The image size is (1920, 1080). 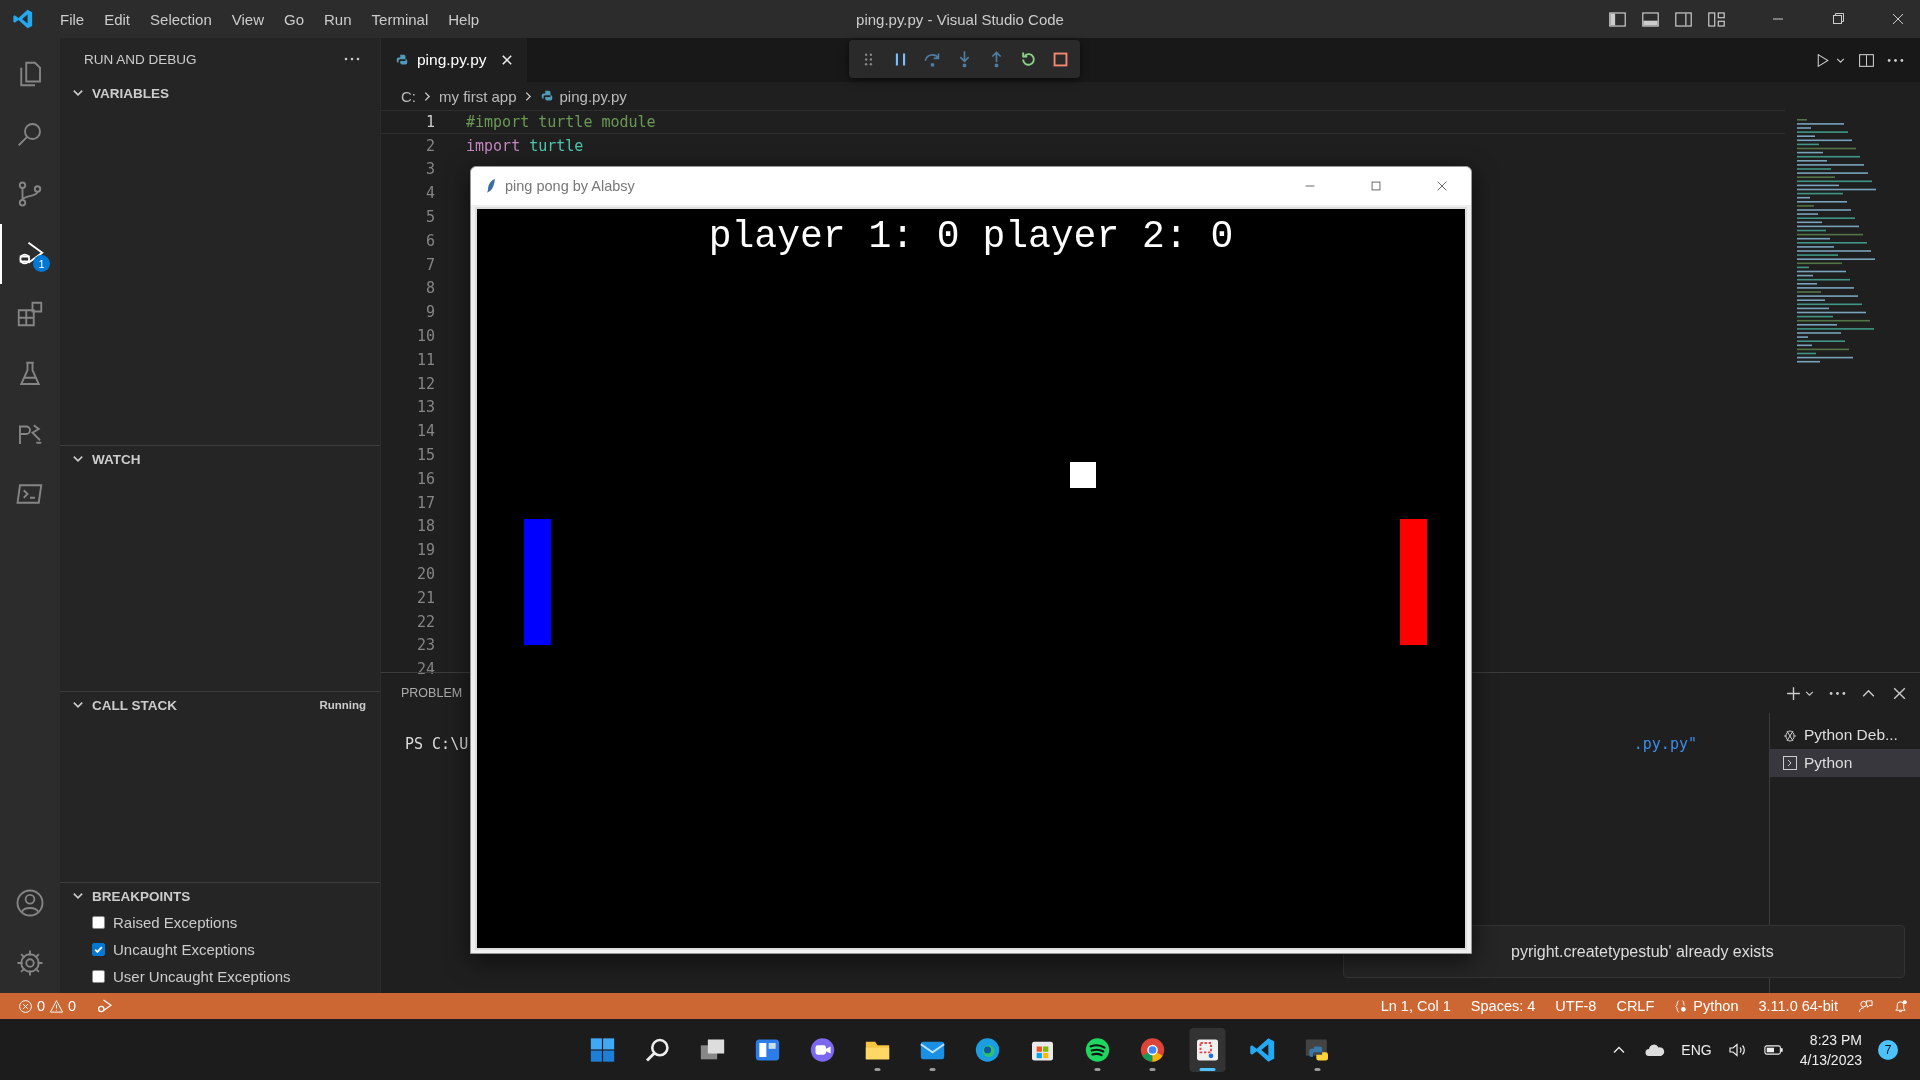 What do you see at coordinates (429, 193) in the screenshot?
I see `line-number: 4` at bounding box center [429, 193].